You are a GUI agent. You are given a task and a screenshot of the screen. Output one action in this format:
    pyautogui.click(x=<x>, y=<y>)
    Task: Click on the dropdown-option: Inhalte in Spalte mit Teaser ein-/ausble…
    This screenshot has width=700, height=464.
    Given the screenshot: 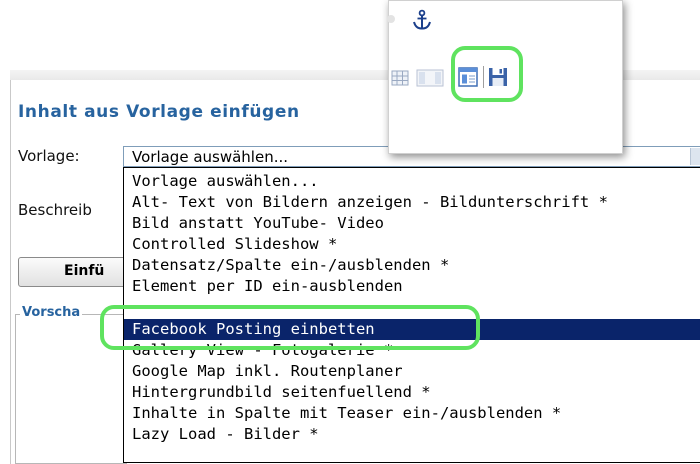 What is the action you would take?
    pyautogui.click(x=412, y=413)
    